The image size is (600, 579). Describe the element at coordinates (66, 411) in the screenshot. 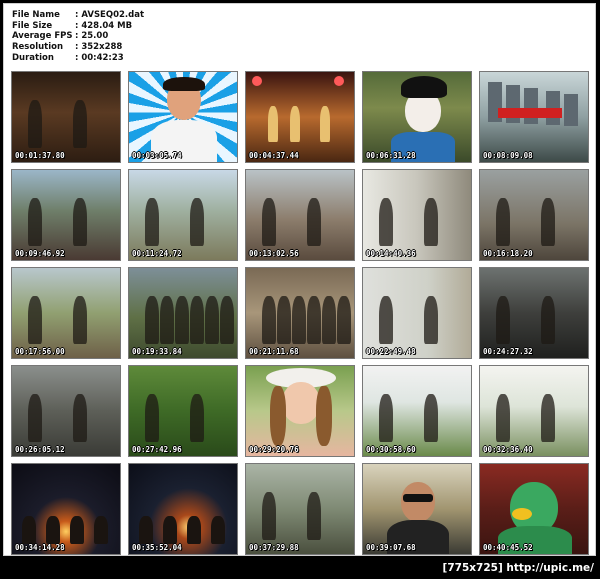

I see `video-thumbnail: 00:26:05.12` at that location.